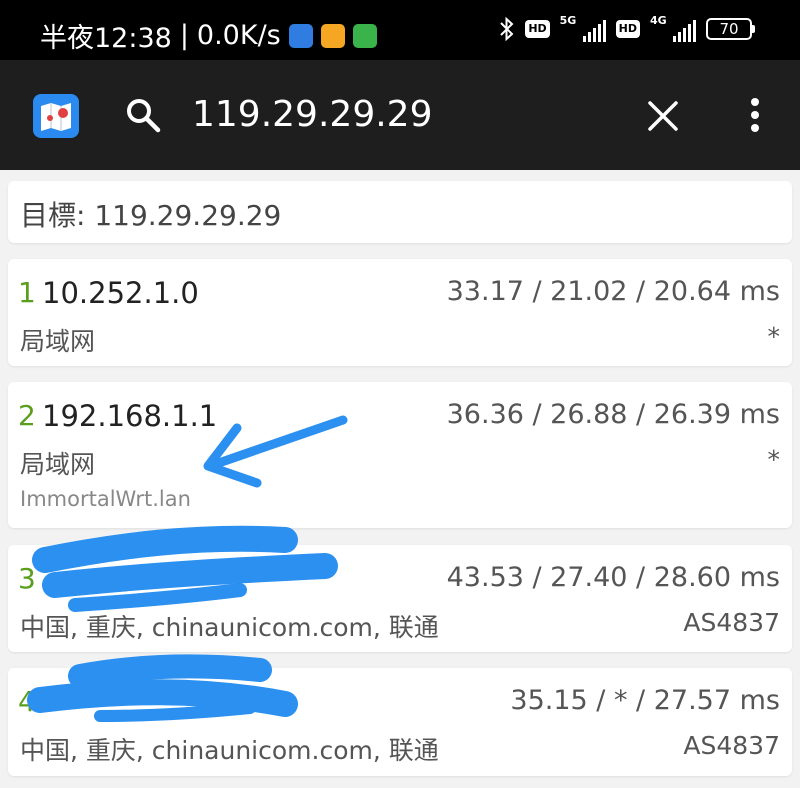 This screenshot has width=800, height=788. What do you see at coordinates (162, 688) in the screenshot?
I see `redaction-scribble-hop4` at bounding box center [162, 688].